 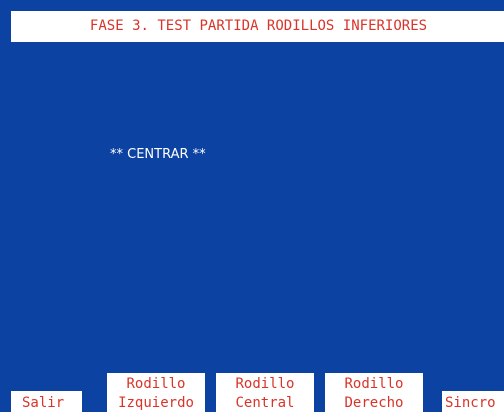 I want to click on exit-button-label: Salir, so click(x=43, y=403).